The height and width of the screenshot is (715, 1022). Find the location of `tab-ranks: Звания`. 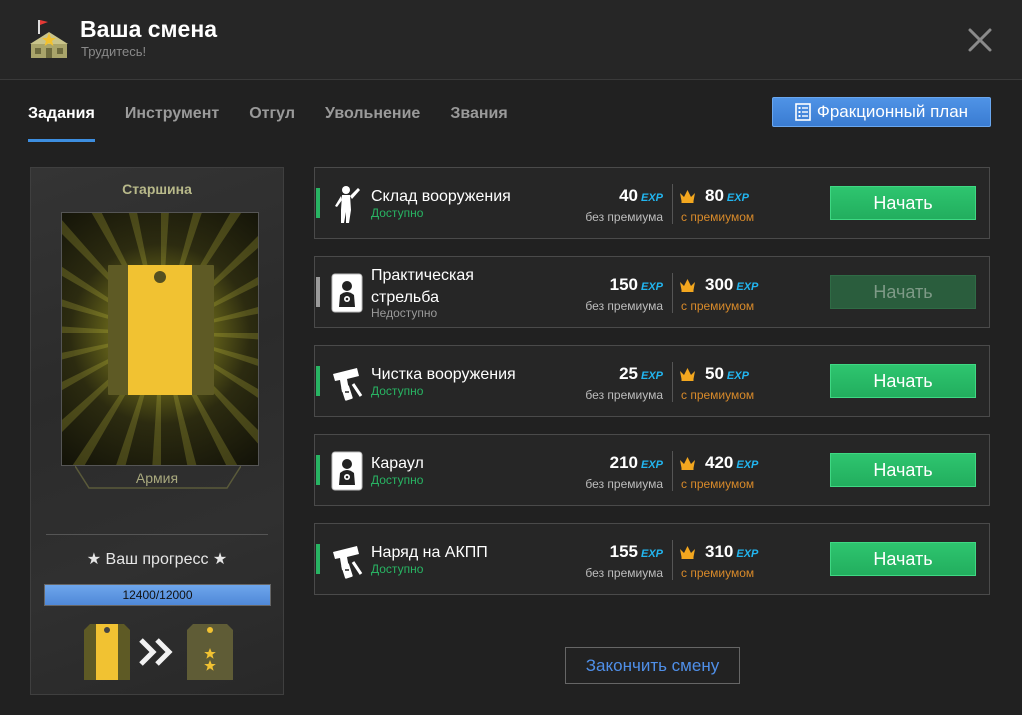

tab-ranks: Звания is located at coordinates (478, 119).